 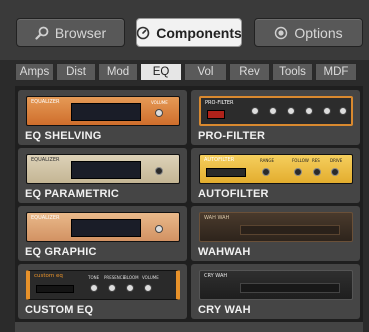 I want to click on search-icon, so click(x=42, y=33).